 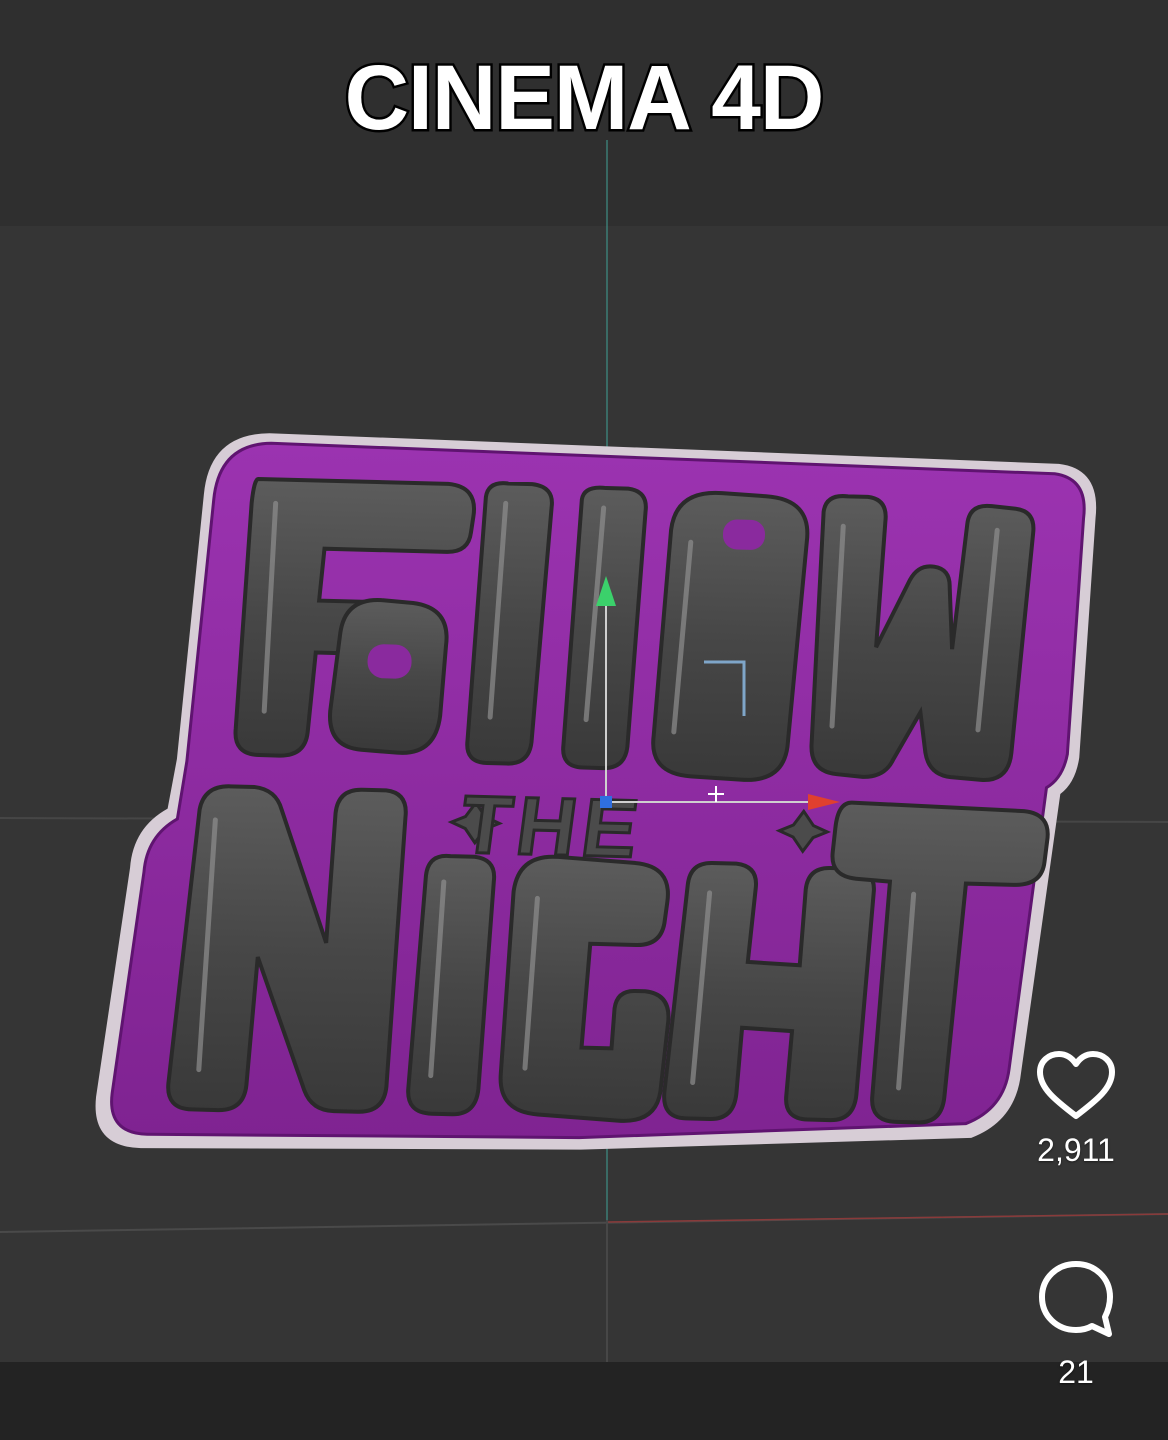 I want to click on gizmo-z-handle-icon, so click(x=606, y=802).